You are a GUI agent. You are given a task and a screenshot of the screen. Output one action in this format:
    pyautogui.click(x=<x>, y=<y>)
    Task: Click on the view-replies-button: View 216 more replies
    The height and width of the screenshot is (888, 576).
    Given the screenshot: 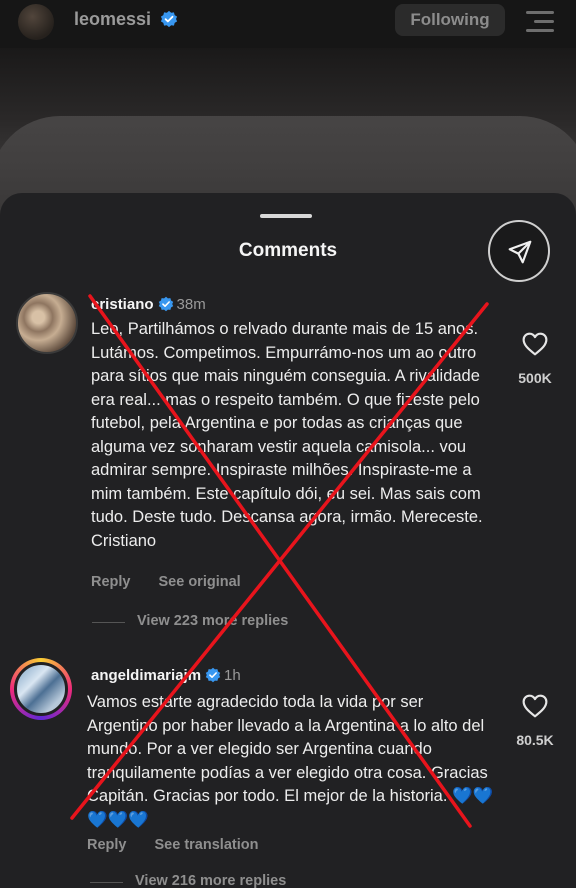 What is the action you would take?
    pyautogui.click(x=187, y=880)
    